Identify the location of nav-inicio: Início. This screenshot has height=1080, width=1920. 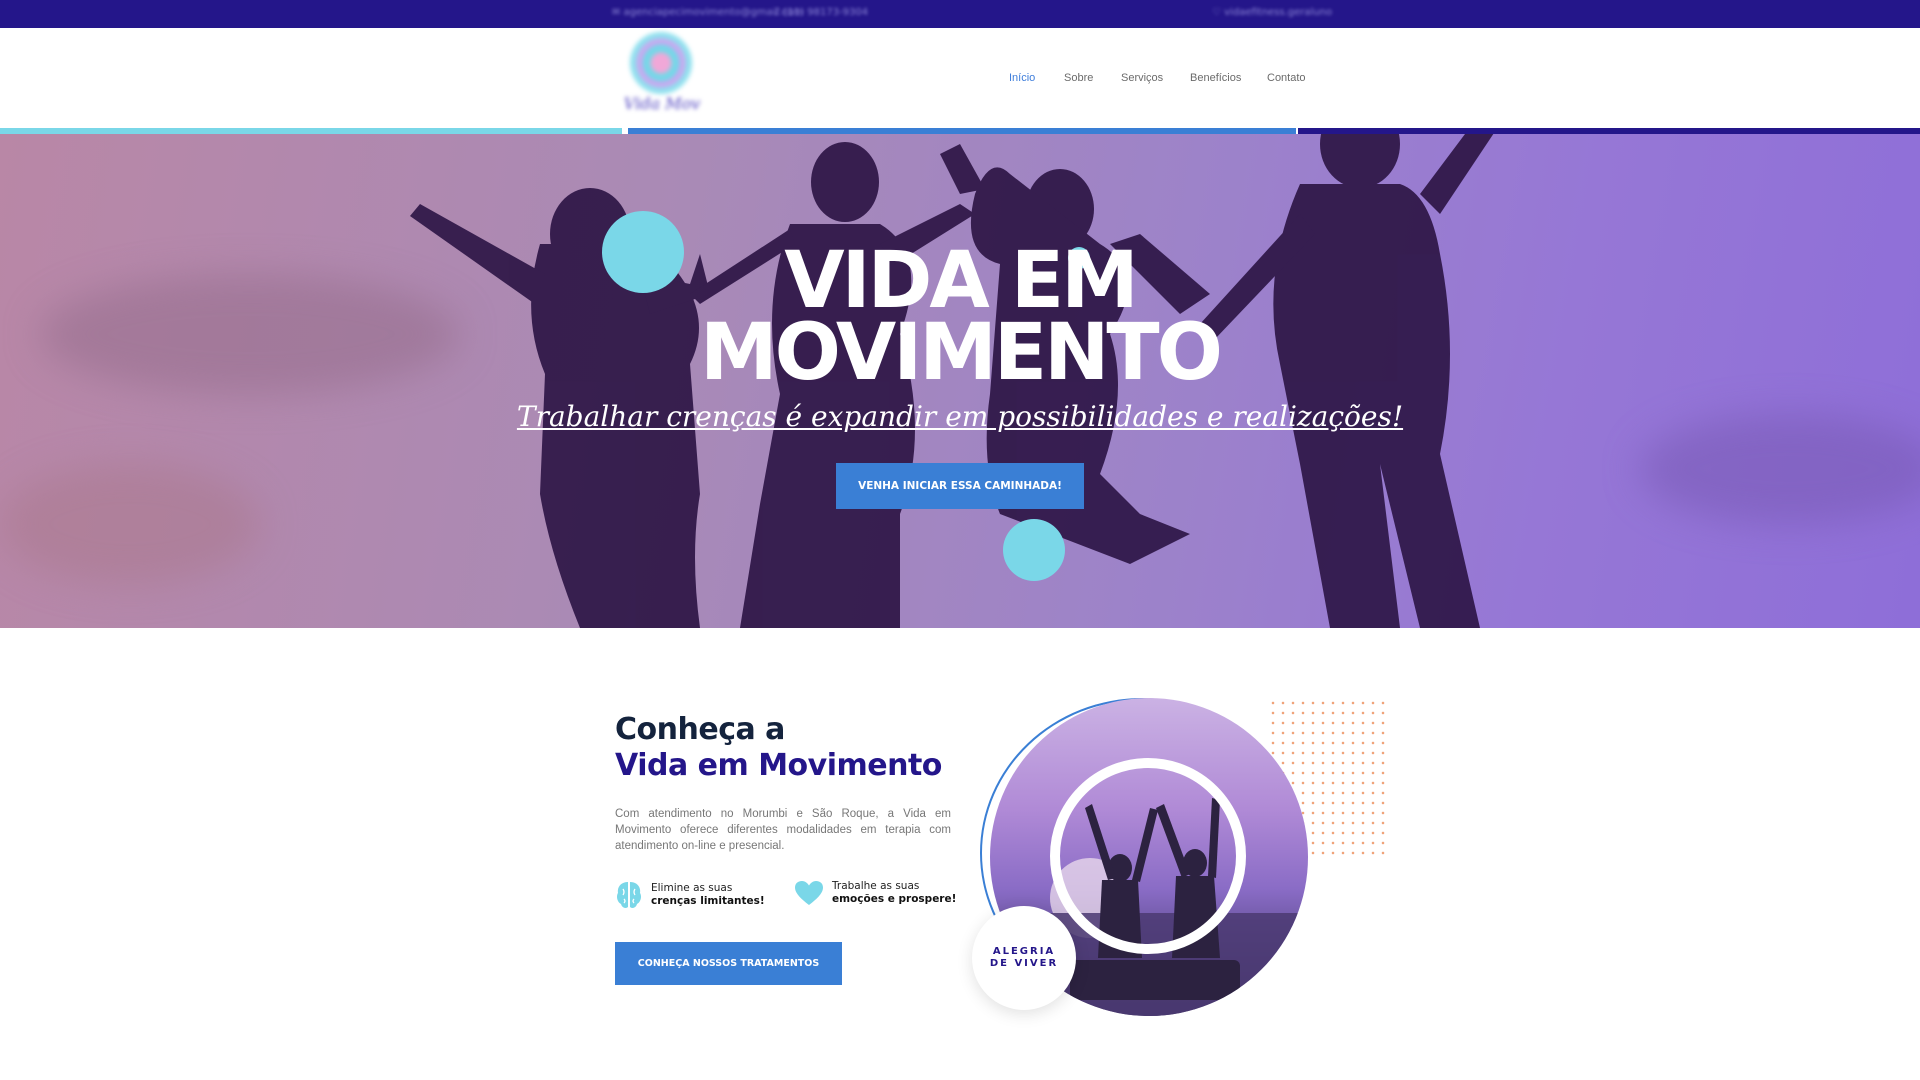
(1022, 78).